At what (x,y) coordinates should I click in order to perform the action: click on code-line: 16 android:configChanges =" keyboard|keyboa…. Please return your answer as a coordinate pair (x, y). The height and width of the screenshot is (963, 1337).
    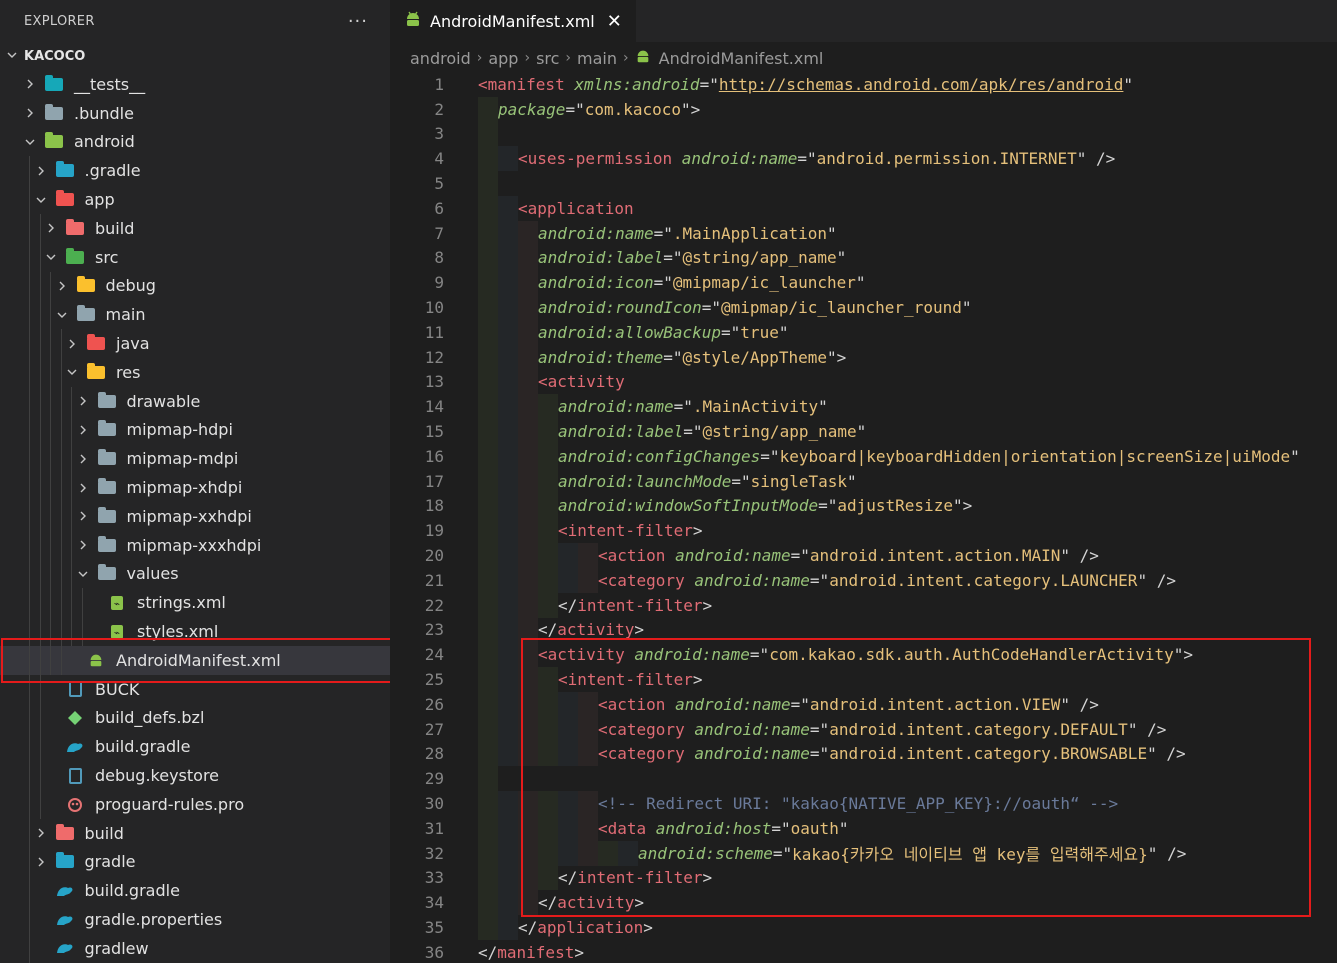
    Looking at the image, I should click on (863, 456).